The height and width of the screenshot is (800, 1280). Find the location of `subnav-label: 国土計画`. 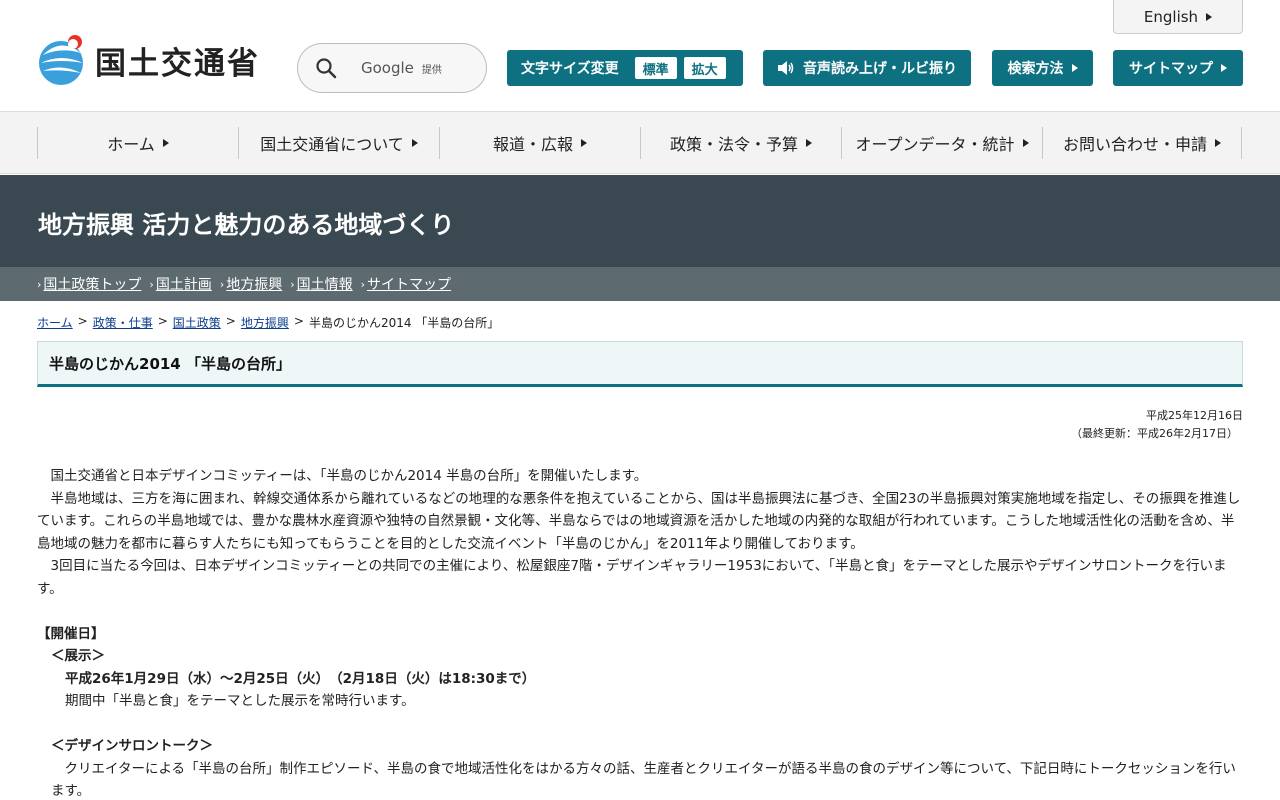

subnav-label: 国土計画 is located at coordinates (183, 285).